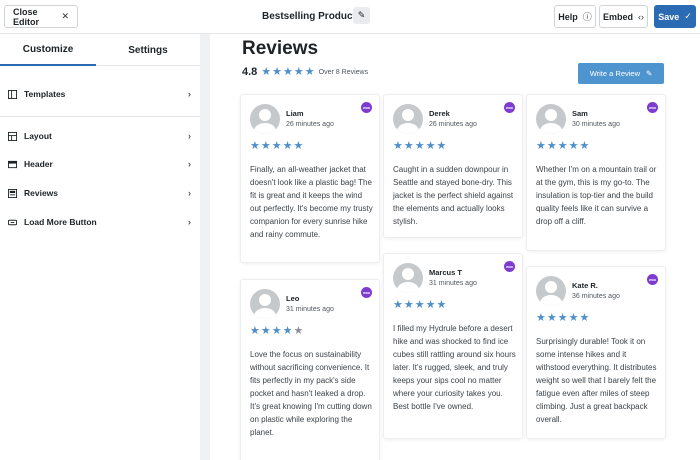  I want to click on reviewer-name: Derek, so click(439, 113).